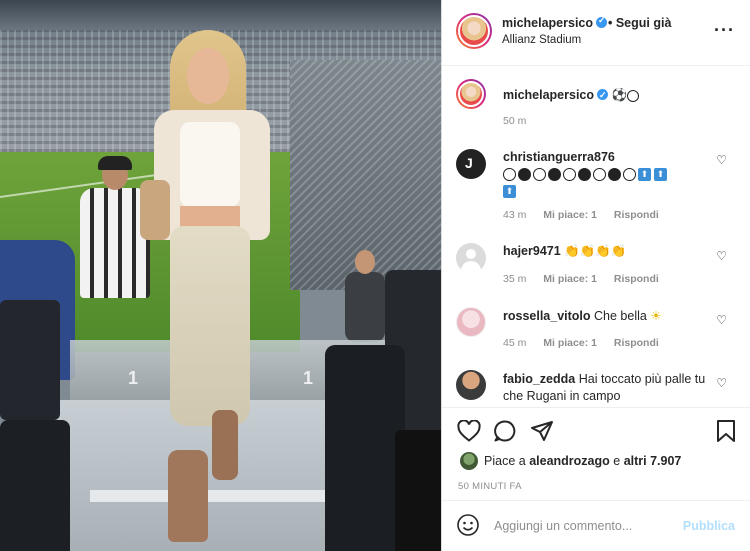 The height and width of the screenshot is (551, 750). What do you see at coordinates (559, 157) in the screenshot?
I see `comment-username: christianguerra876` at bounding box center [559, 157].